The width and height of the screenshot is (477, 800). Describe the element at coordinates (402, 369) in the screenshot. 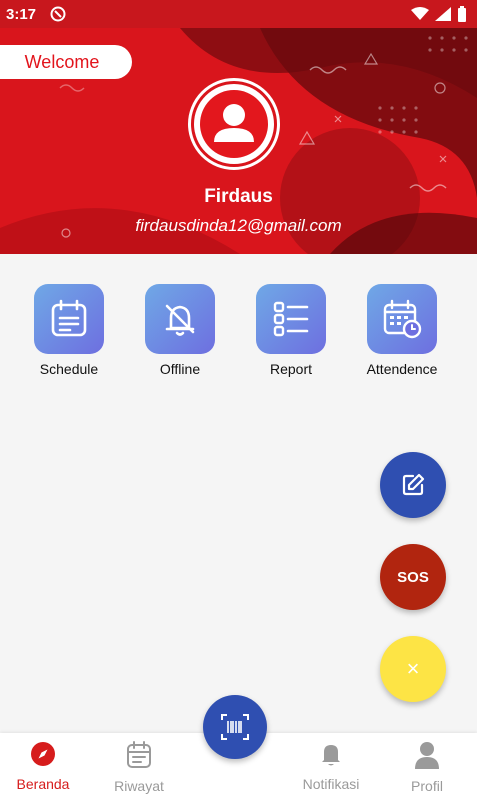

I see `menu-label: Attendence` at that location.